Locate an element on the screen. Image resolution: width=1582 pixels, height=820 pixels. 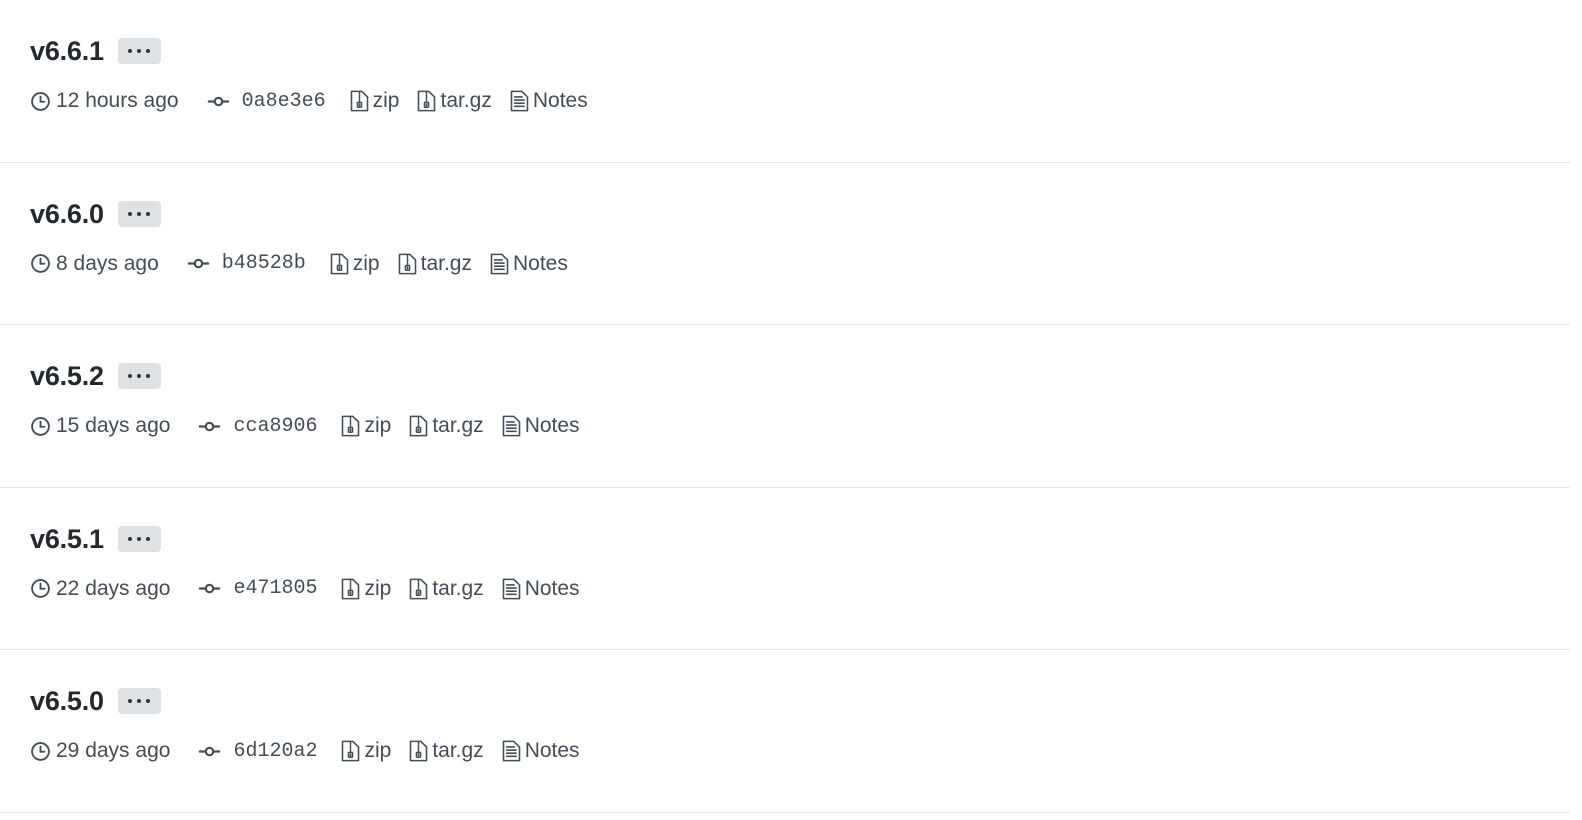
release-version-link: v6.5.2 is located at coordinates (67, 376).